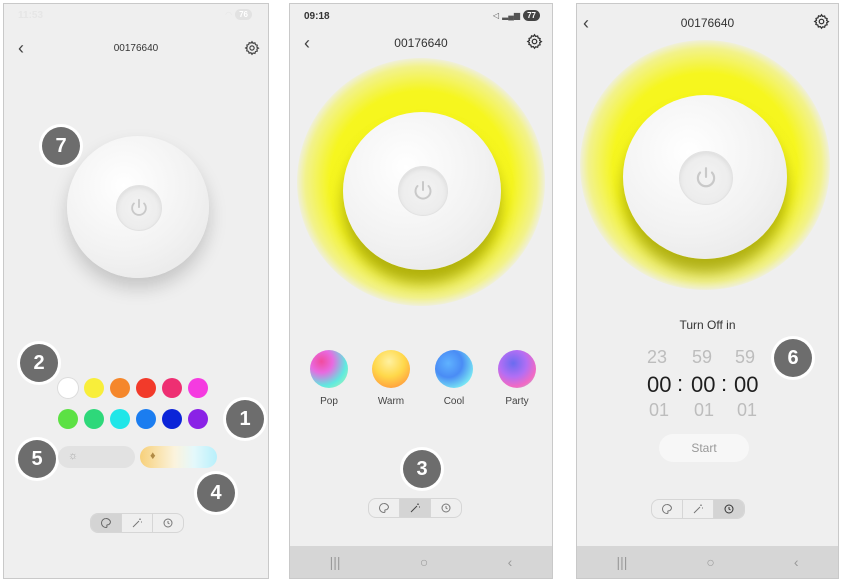 This screenshot has width=841, height=581. What do you see at coordinates (61, 146) in the screenshot?
I see `callout-badge-7: 7` at bounding box center [61, 146].